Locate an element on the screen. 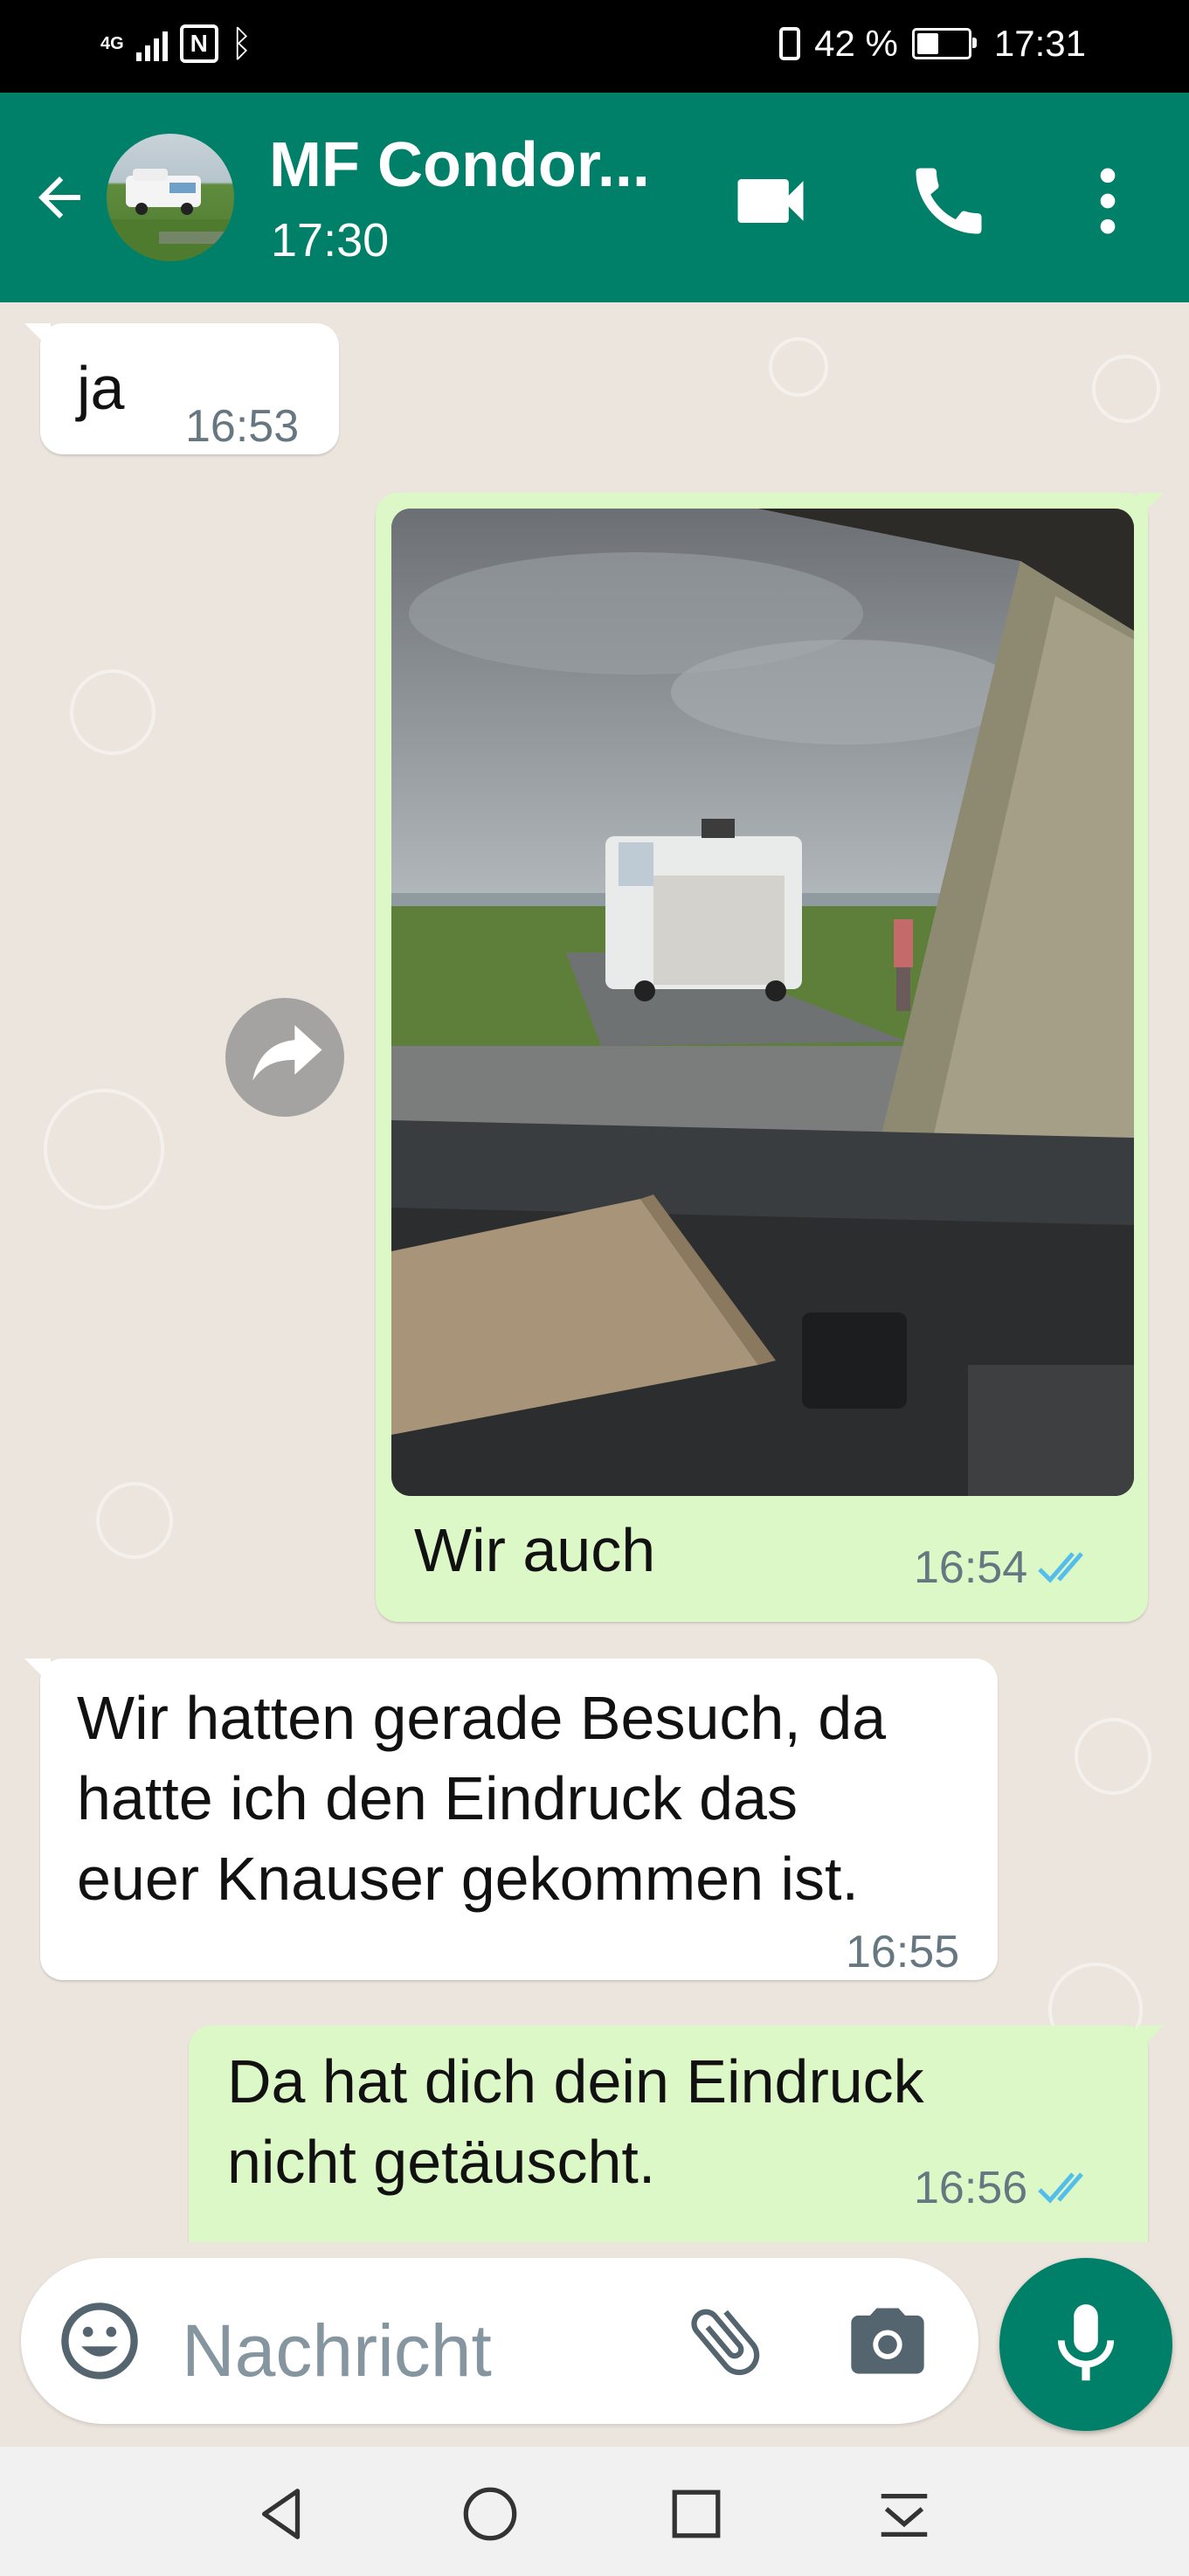 The image size is (1189, 2576). vibrate-icon is located at coordinates (790, 43).